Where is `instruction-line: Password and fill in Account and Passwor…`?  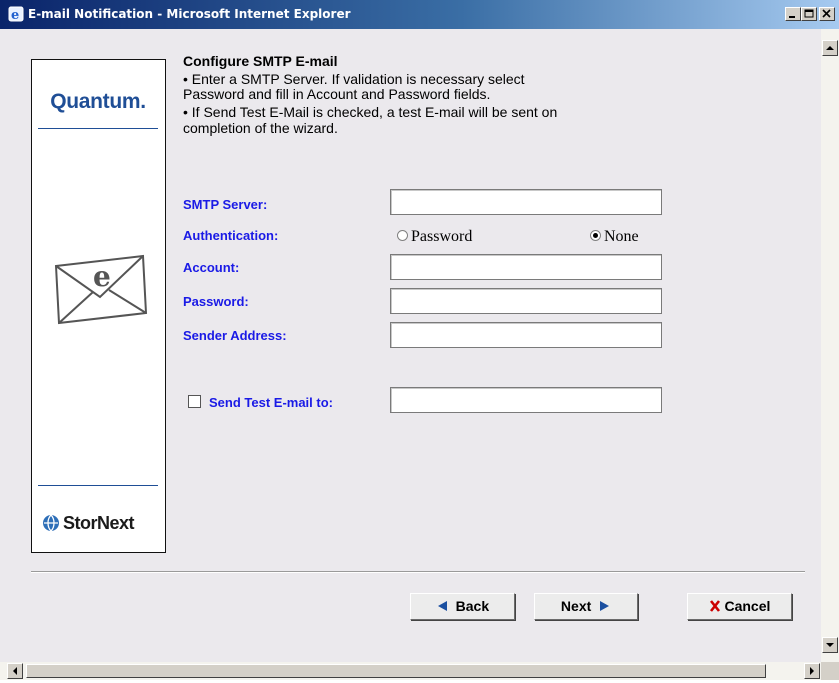
instruction-line: Password and fill in Account and Passwor… is located at coordinates (337, 94).